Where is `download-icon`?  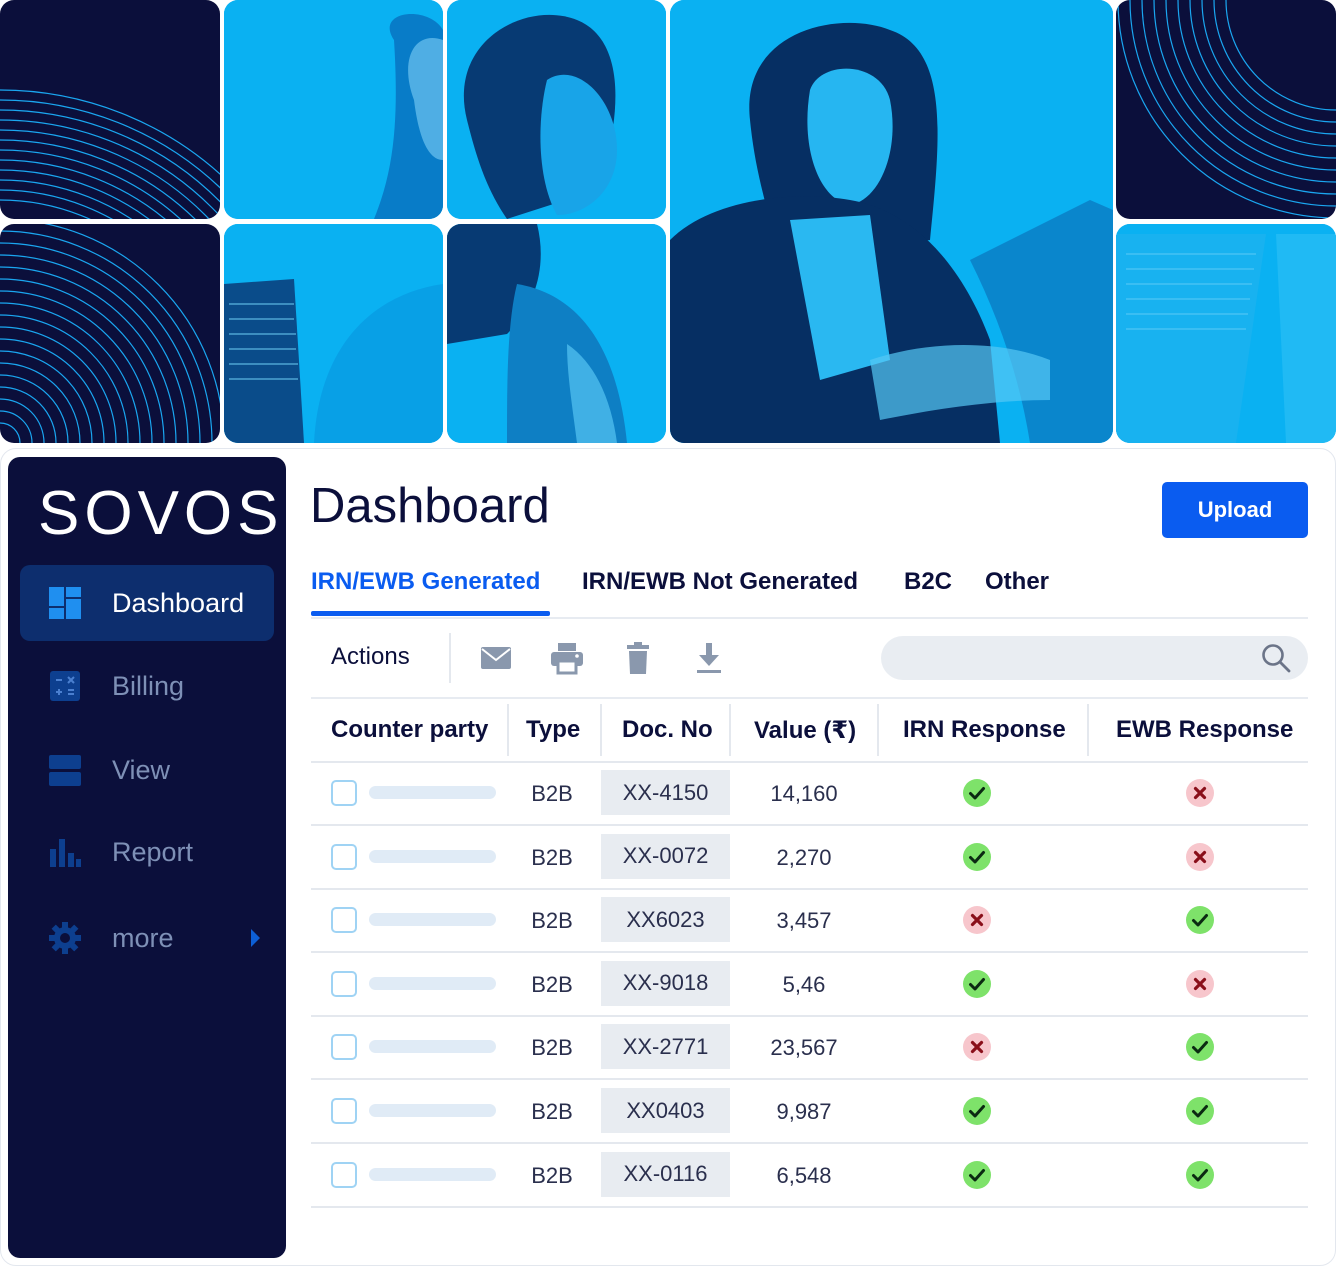
download-icon is located at coordinates (709, 658).